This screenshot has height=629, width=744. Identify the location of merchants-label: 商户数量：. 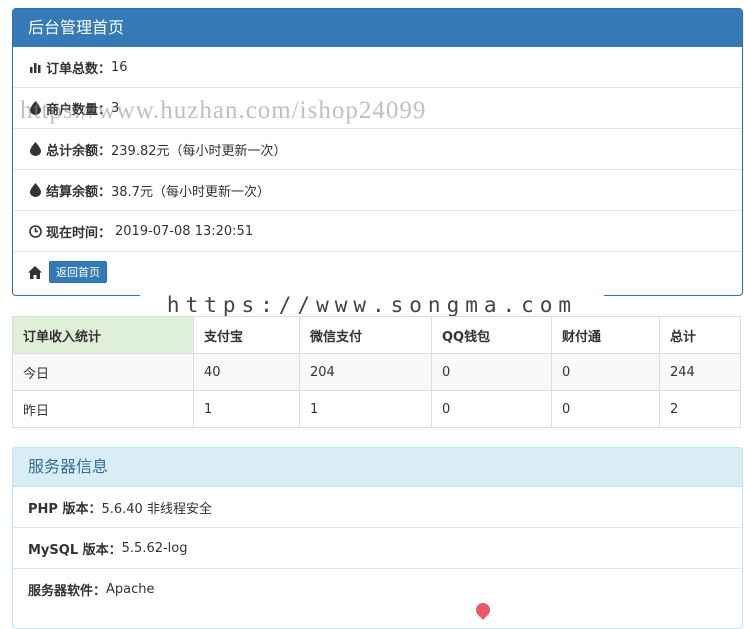
(79, 110).